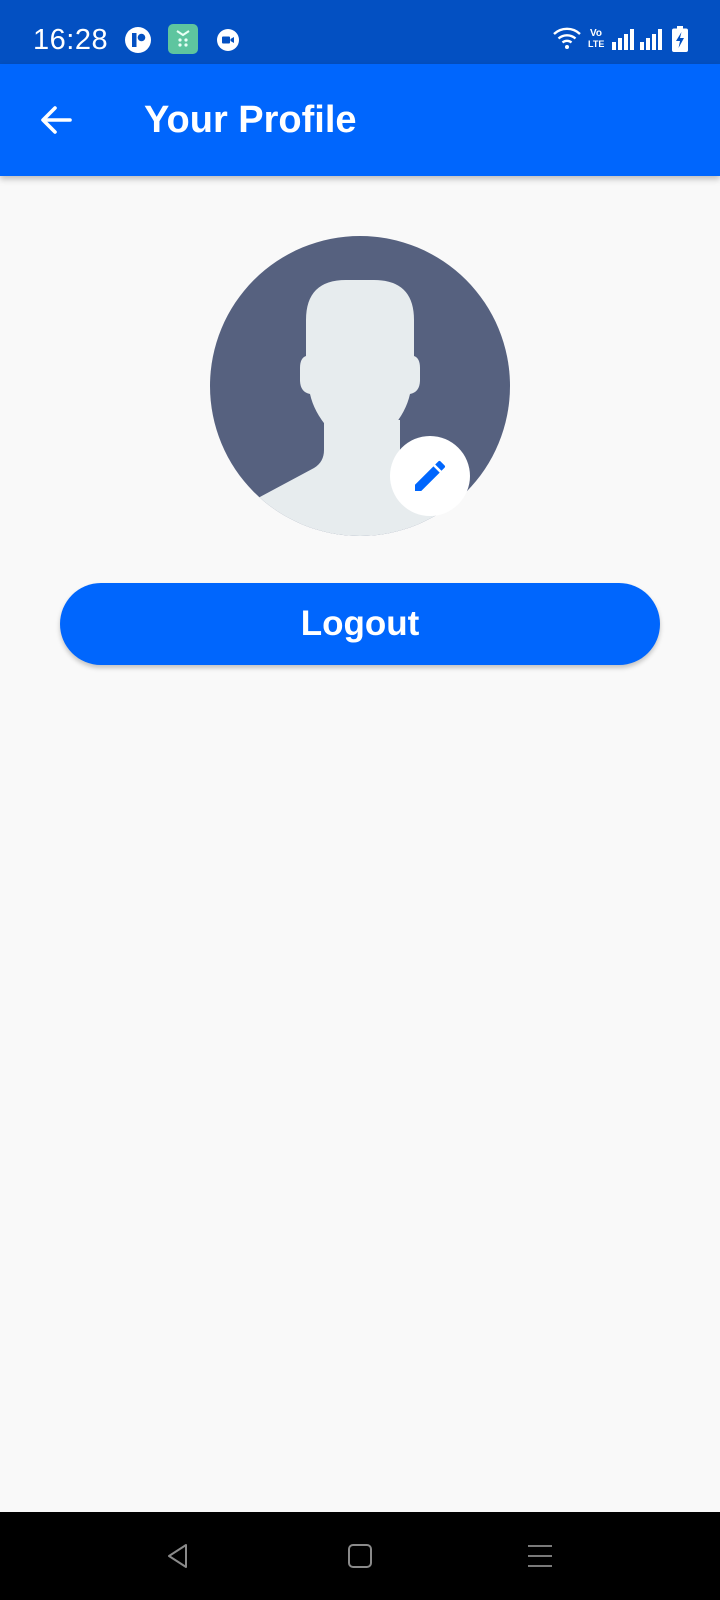 This screenshot has width=720, height=1600. Describe the element at coordinates (138, 40) in the screenshot. I see `app-r-icon` at that location.